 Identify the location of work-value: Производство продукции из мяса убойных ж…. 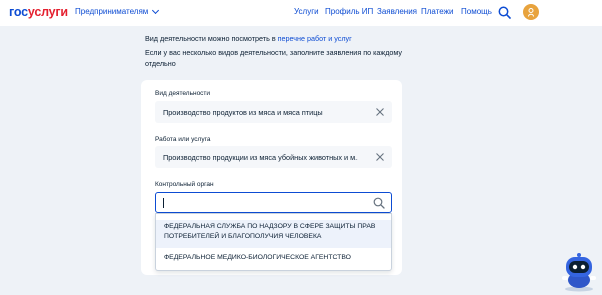
(260, 157).